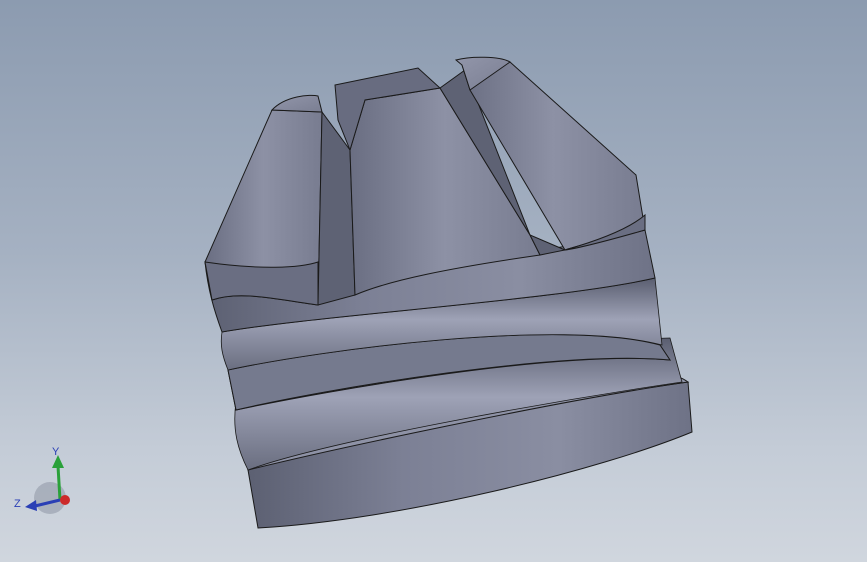 This screenshot has height=562, width=867. I want to click on triad-x-marker, so click(65, 500).